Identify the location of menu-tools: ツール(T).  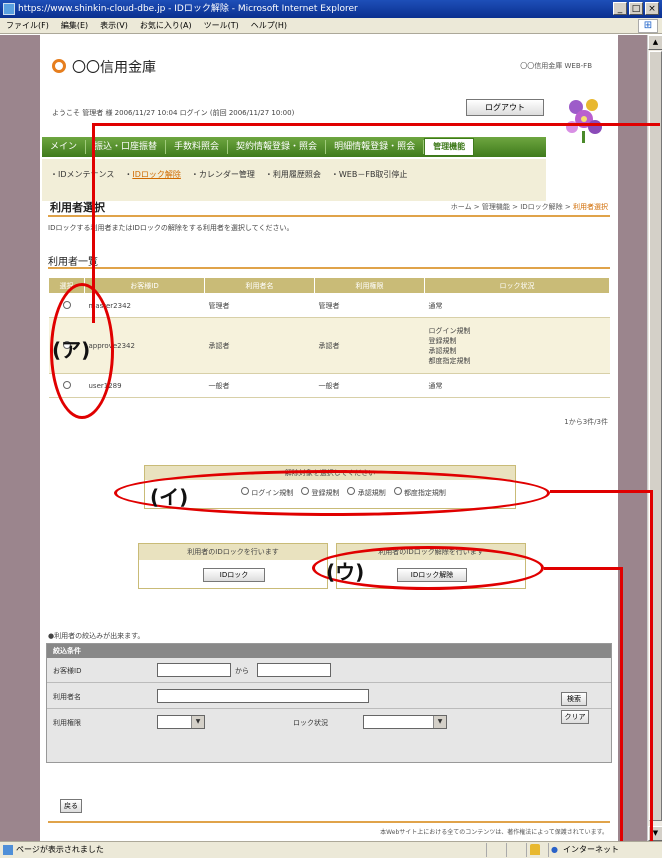
(221, 25).